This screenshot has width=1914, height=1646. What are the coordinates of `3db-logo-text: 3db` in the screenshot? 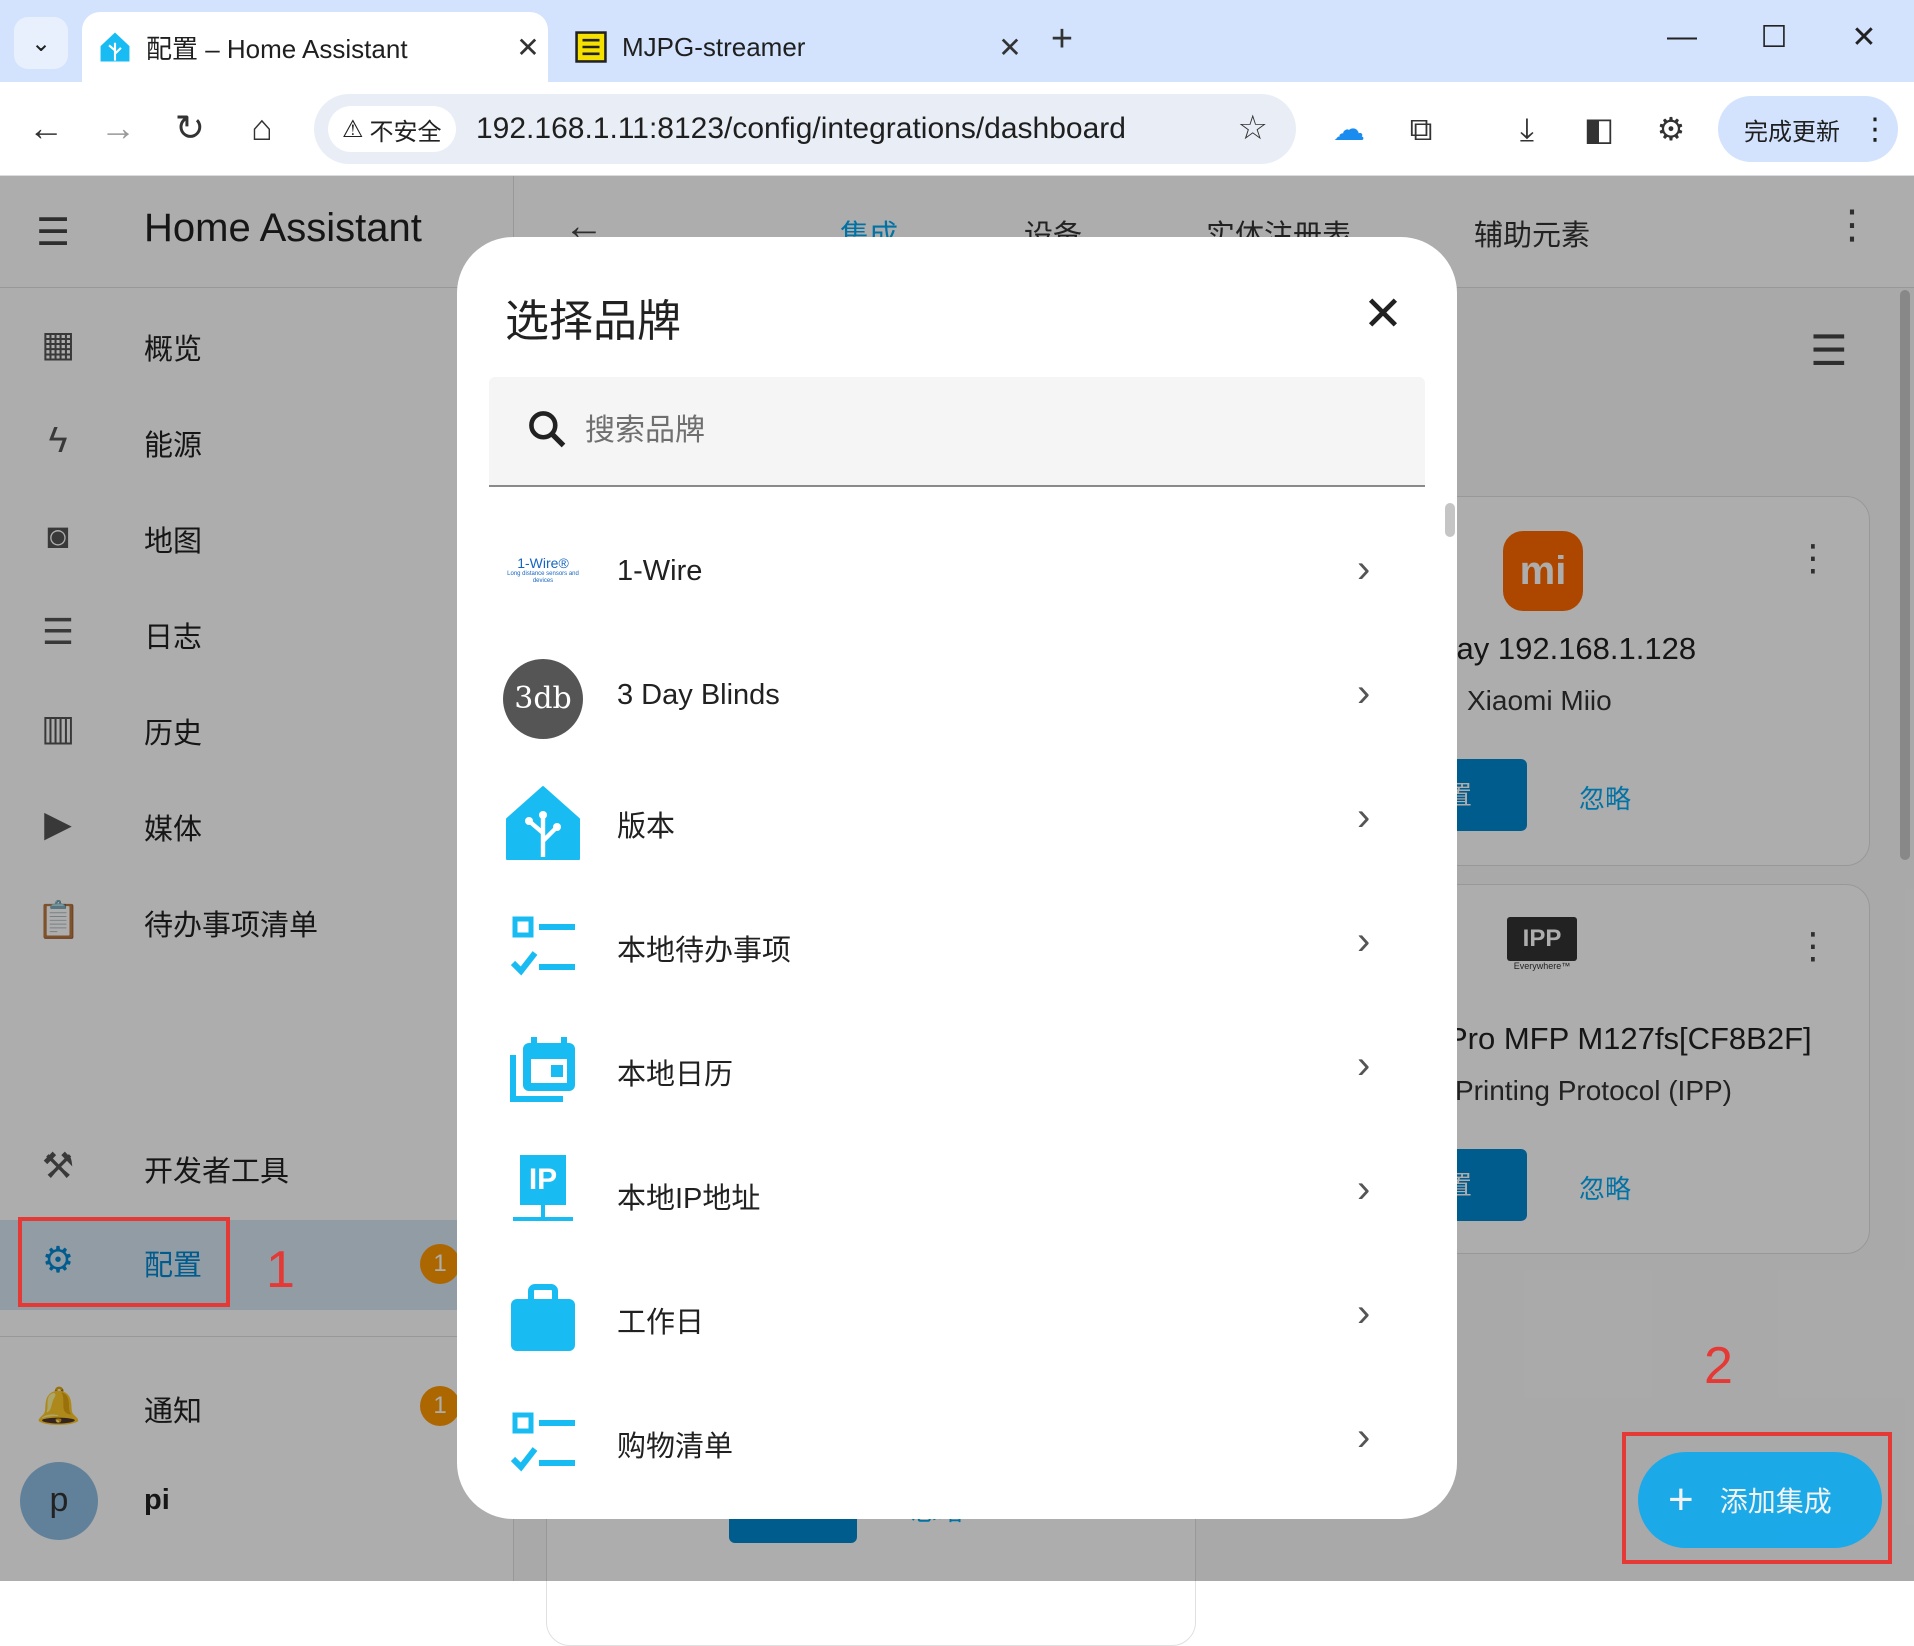 It's located at (543, 698).